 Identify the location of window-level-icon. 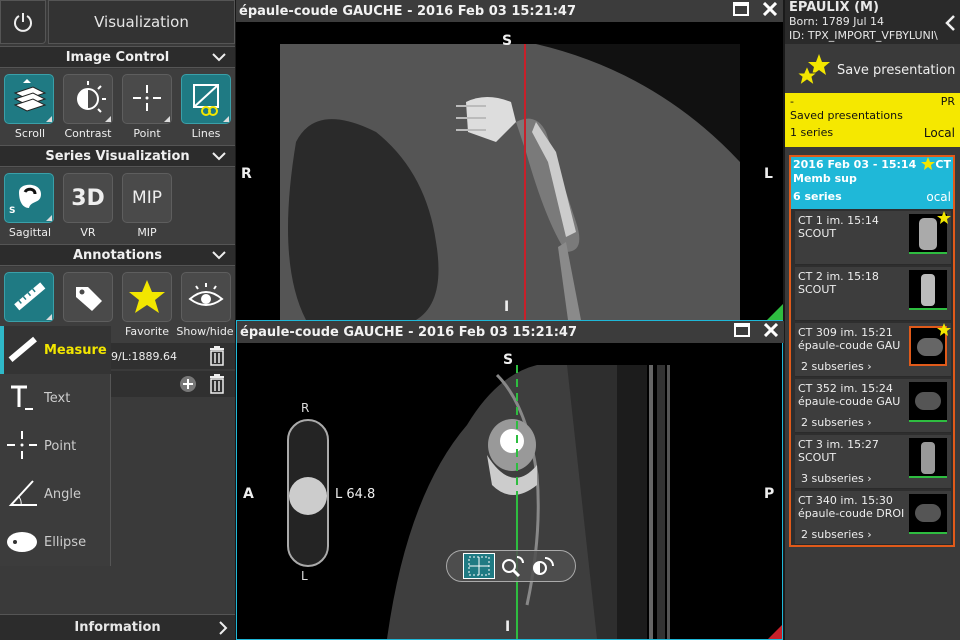
(543, 567).